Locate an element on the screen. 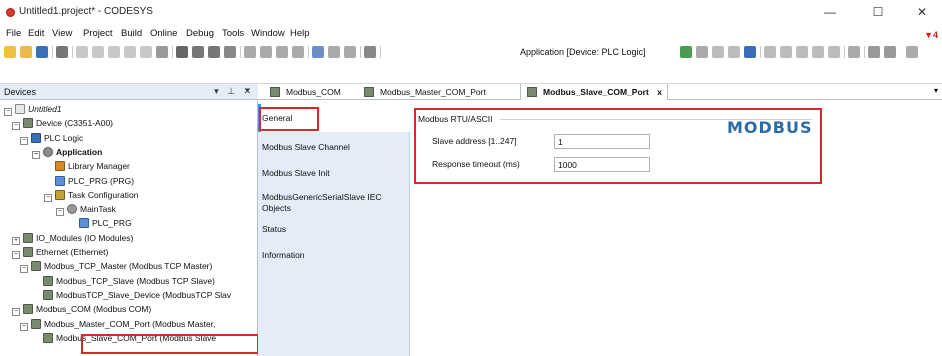 The width and height of the screenshot is (942, 356). tree-item: − Modbus_TCP_Master (Modbus TCP Master) is located at coordinates (116, 266).